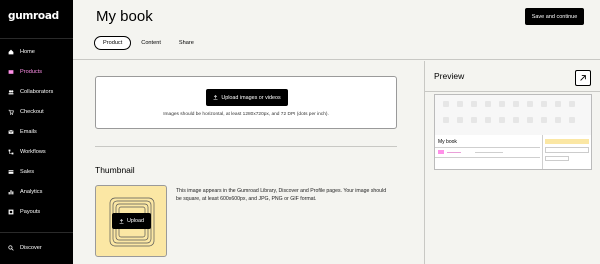 This screenshot has width=600, height=264. I want to click on sidebar-item-emails: Emails, so click(36, 132).